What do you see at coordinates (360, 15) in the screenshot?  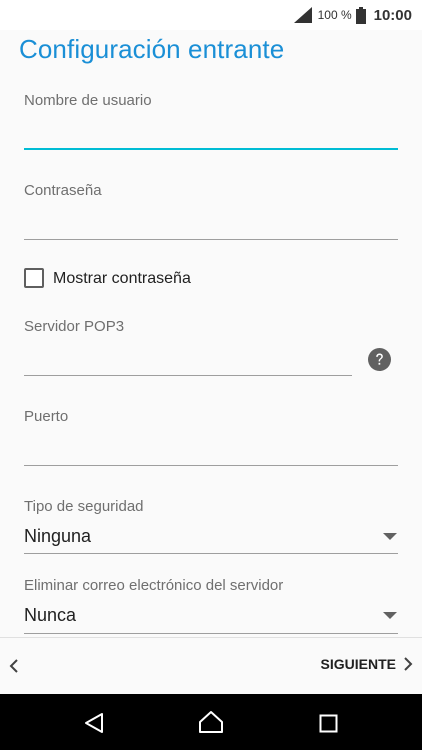 I see `battery-icon` at bounding box center [360, 15].